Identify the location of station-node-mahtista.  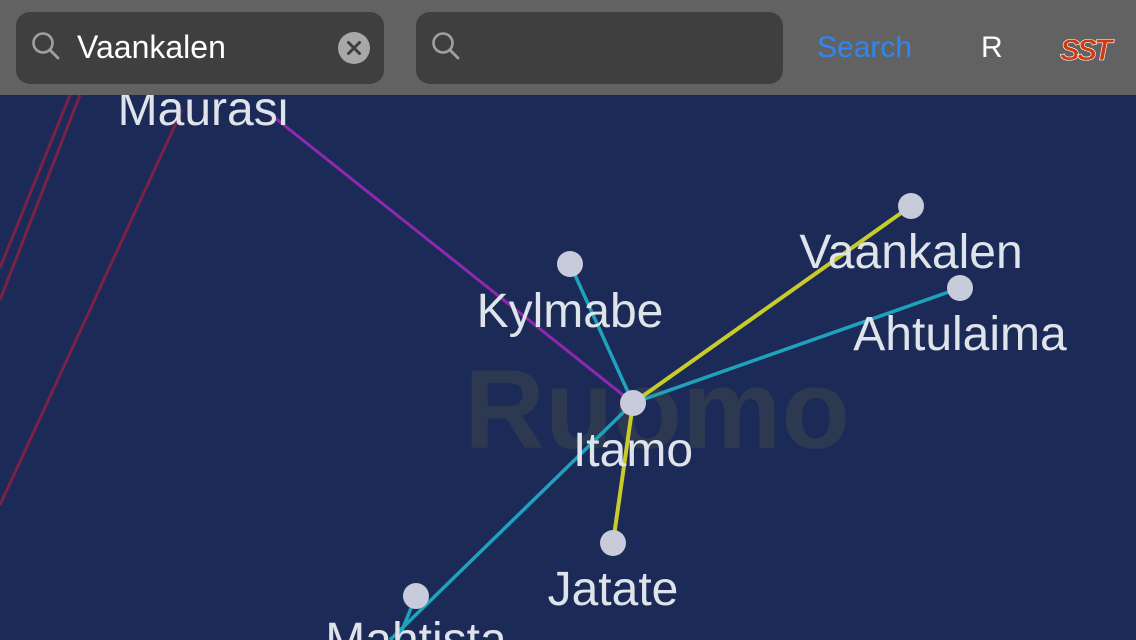
(416, 596).